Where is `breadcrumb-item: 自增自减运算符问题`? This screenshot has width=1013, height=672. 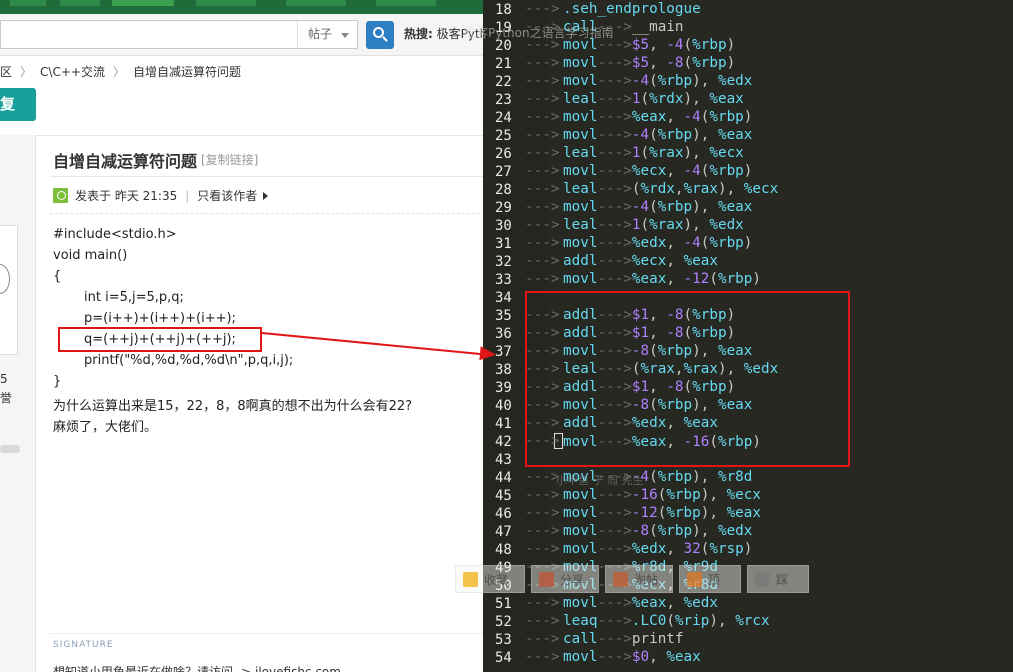
breadcrumb-item: 自增自减运算符问题 is located at coordinates (187, 72).